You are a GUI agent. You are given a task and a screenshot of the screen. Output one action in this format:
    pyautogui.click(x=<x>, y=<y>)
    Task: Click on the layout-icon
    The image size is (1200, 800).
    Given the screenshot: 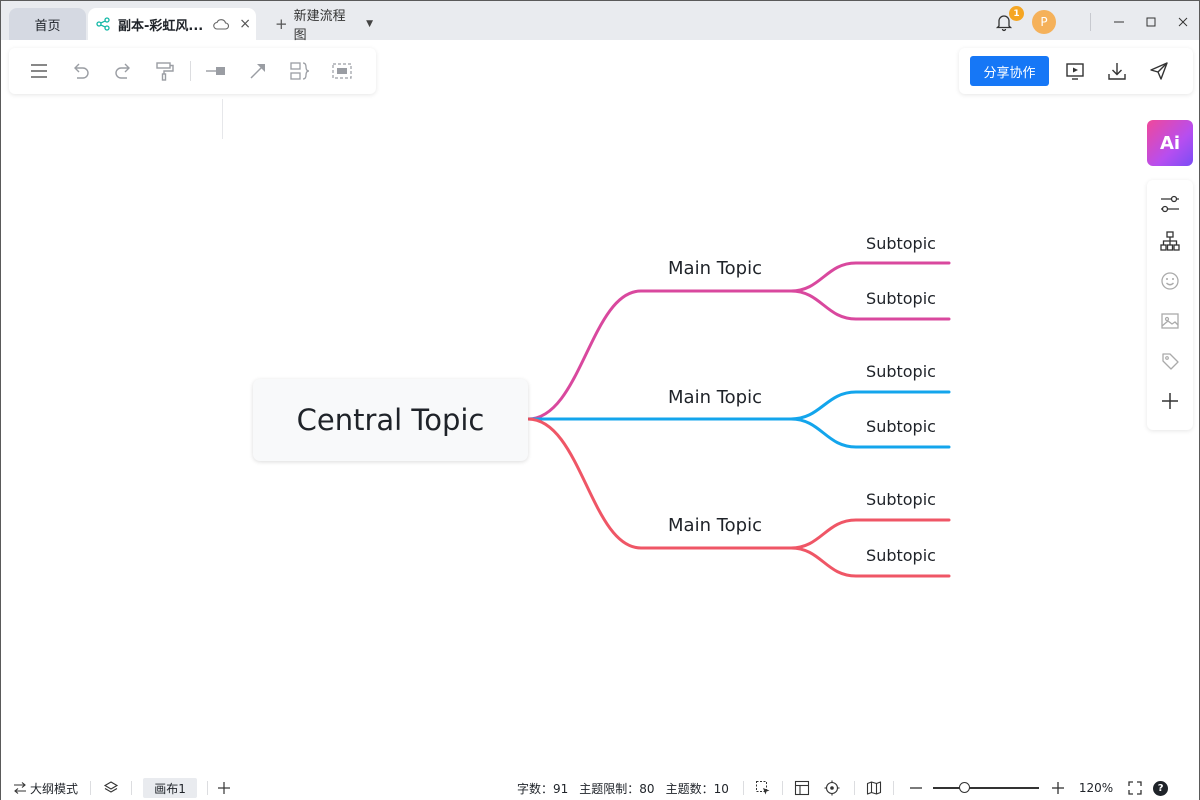 What is the action you would take?
    pyautogui.click(x=801, y=788)
    